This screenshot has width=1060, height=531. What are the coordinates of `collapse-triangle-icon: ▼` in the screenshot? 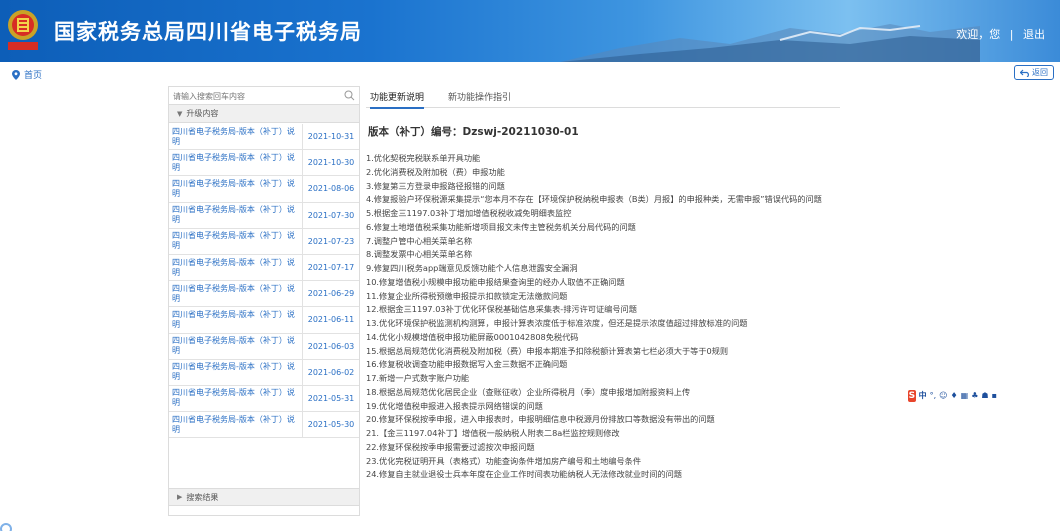 It's located at (180, 113).